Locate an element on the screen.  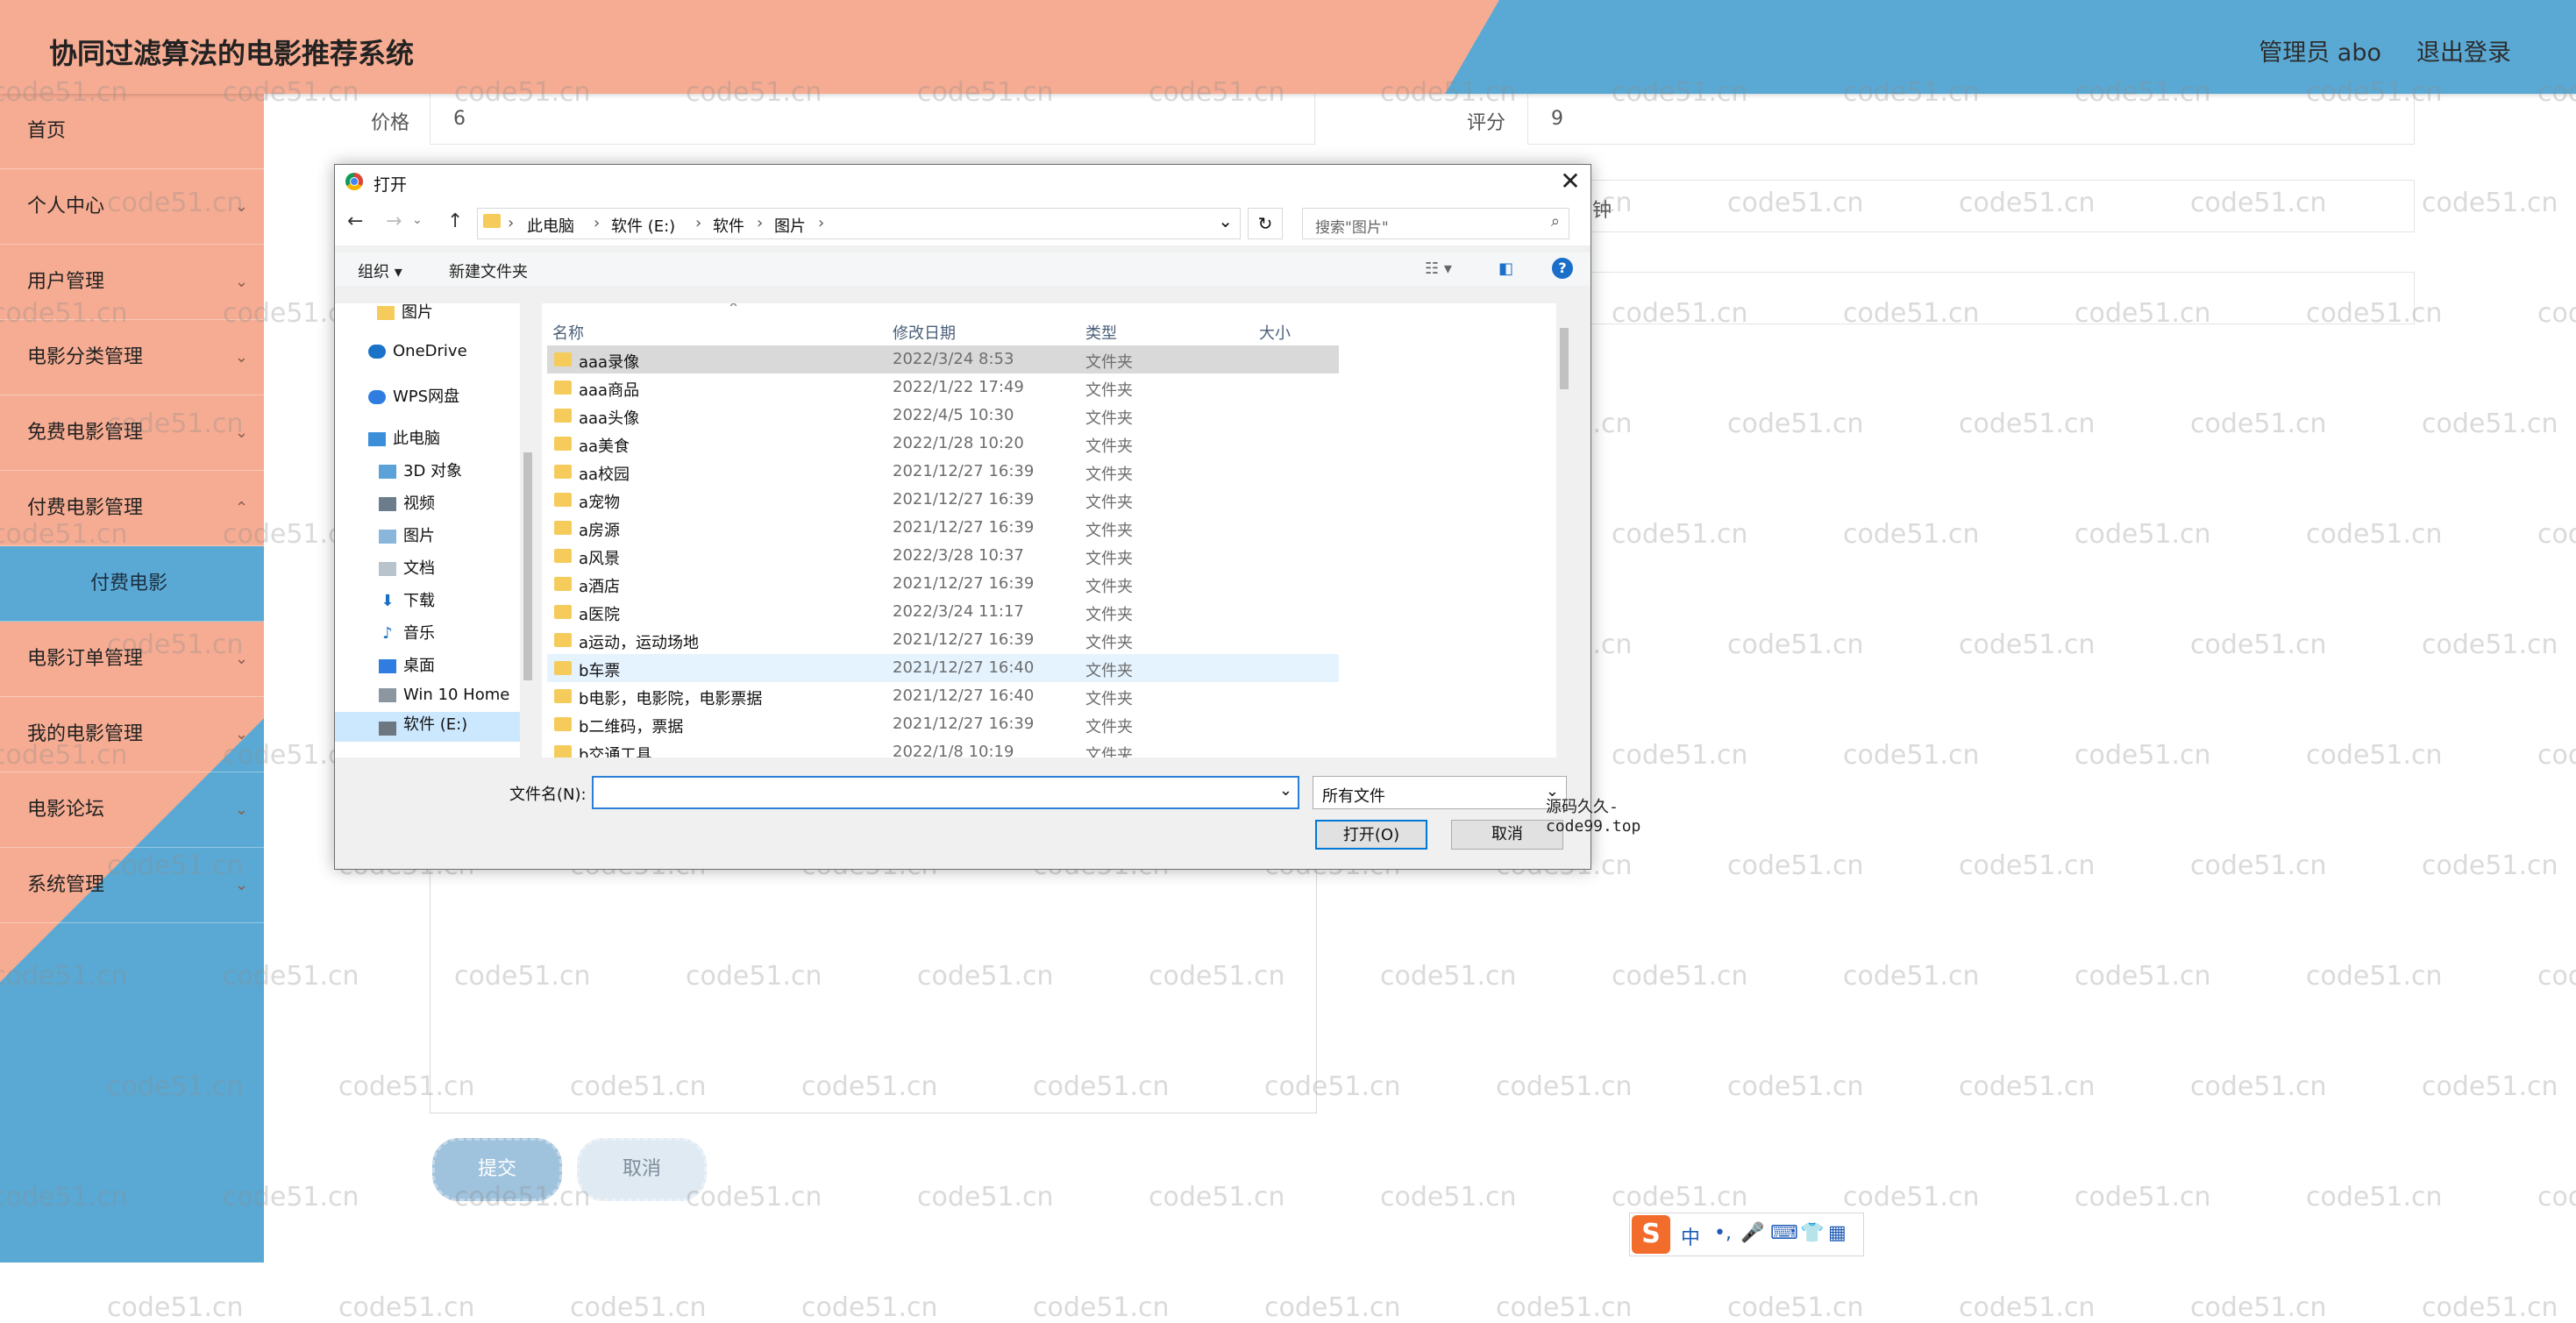
microphone-icon: 🎤 is located at coordinates (1752, 1233).